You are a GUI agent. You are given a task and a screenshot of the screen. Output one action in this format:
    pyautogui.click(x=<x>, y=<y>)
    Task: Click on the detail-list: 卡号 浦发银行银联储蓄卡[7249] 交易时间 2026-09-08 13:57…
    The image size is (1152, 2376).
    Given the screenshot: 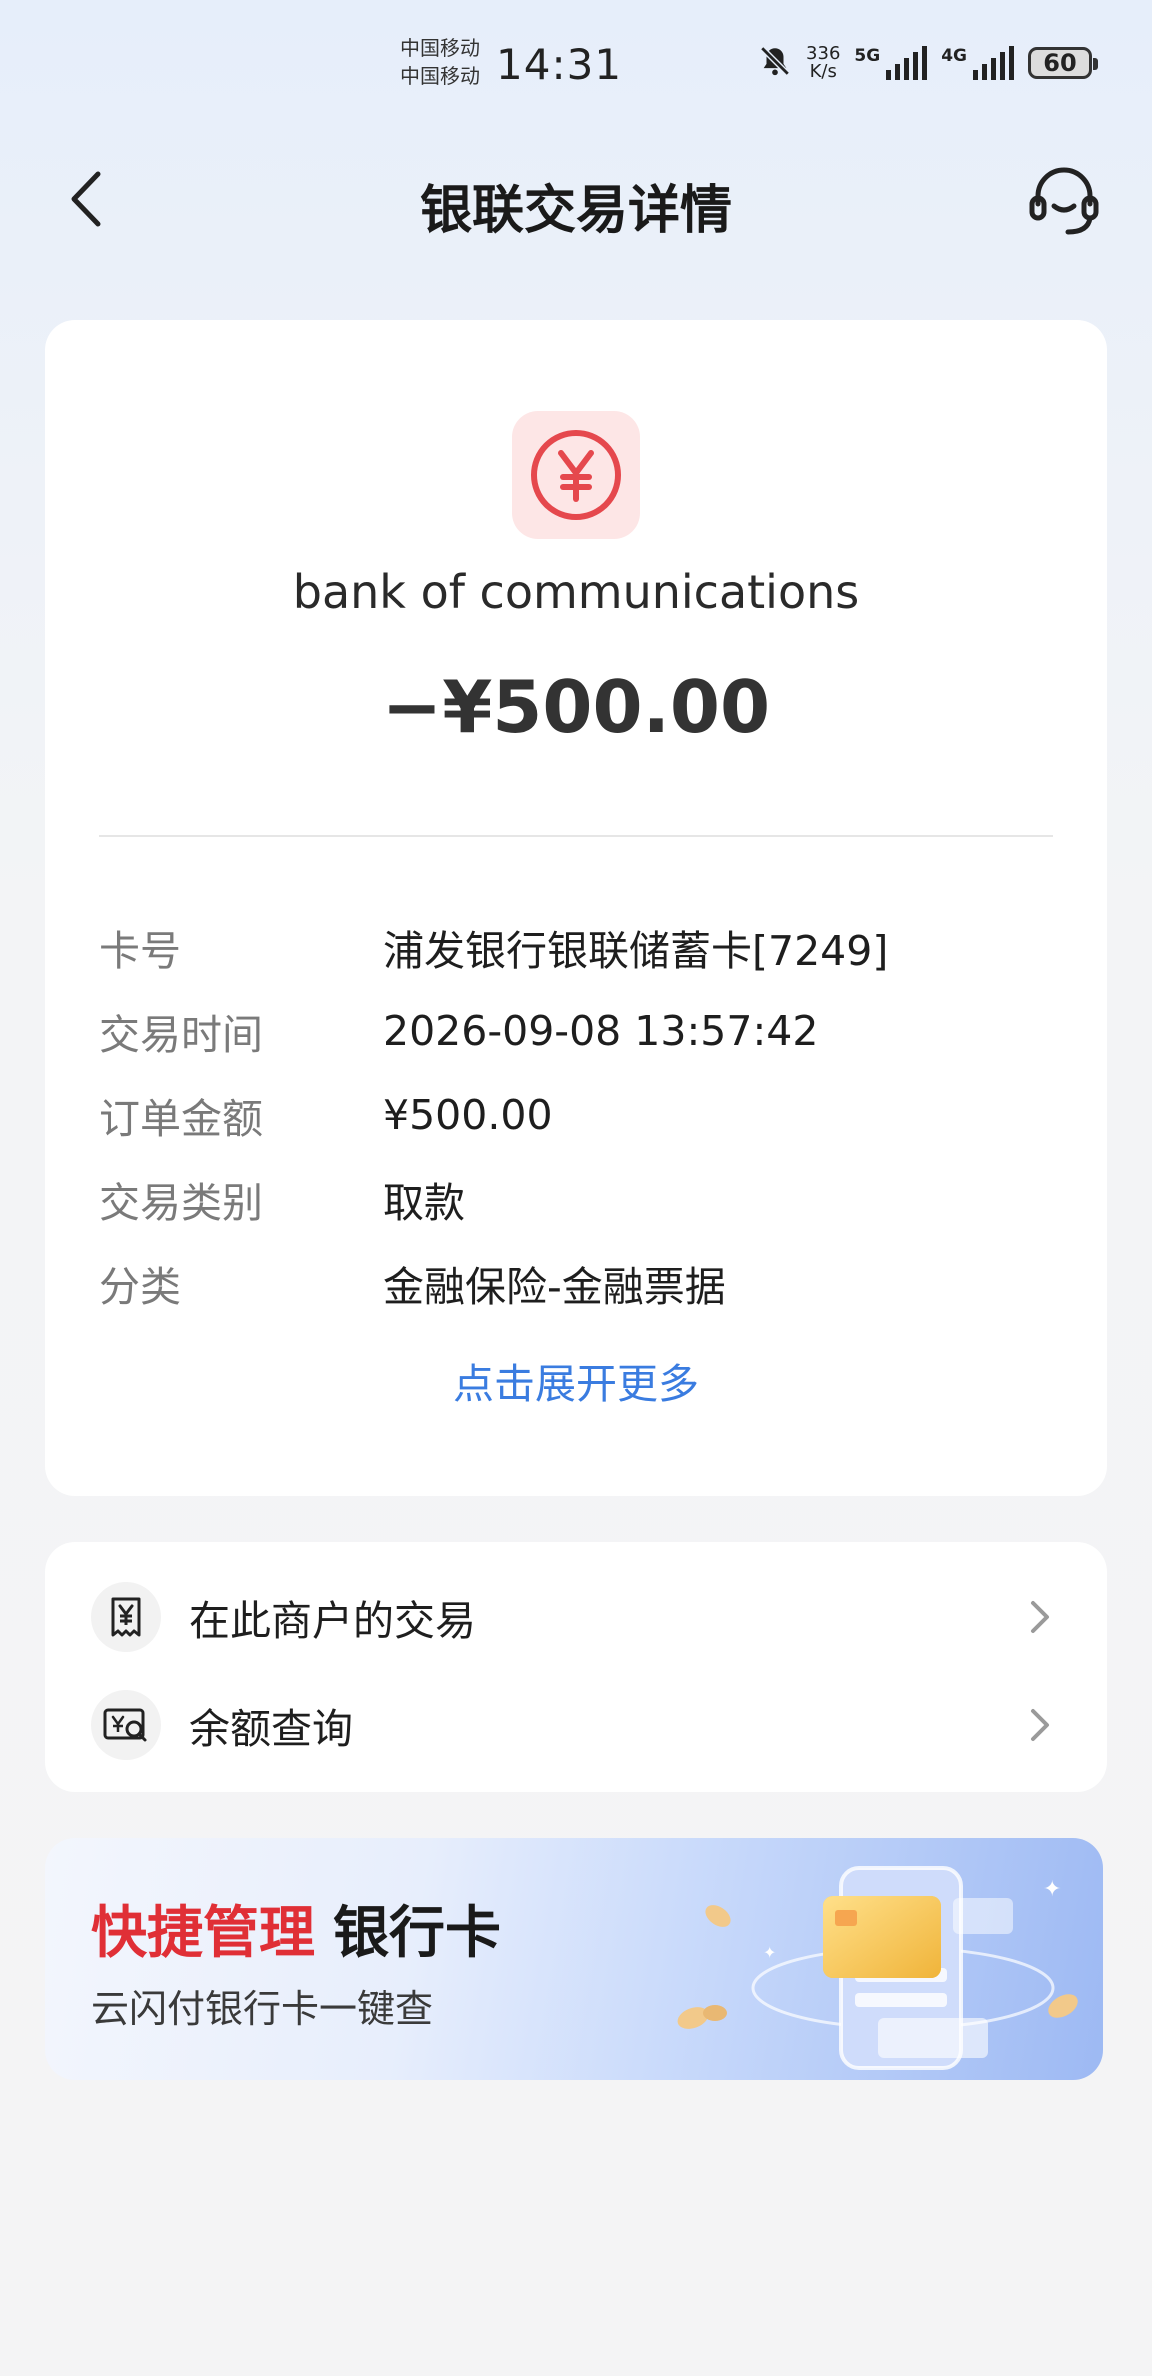 What is the action you would take?
    pyautogui.click(x=576, y=1115)
    